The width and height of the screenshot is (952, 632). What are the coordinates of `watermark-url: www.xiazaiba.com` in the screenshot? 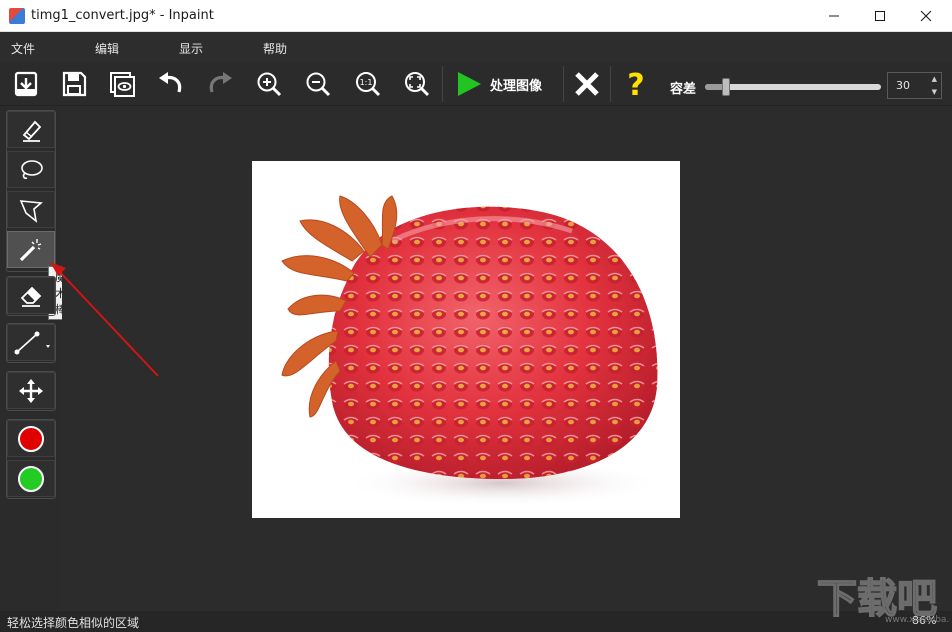 It's located at (917, 619).